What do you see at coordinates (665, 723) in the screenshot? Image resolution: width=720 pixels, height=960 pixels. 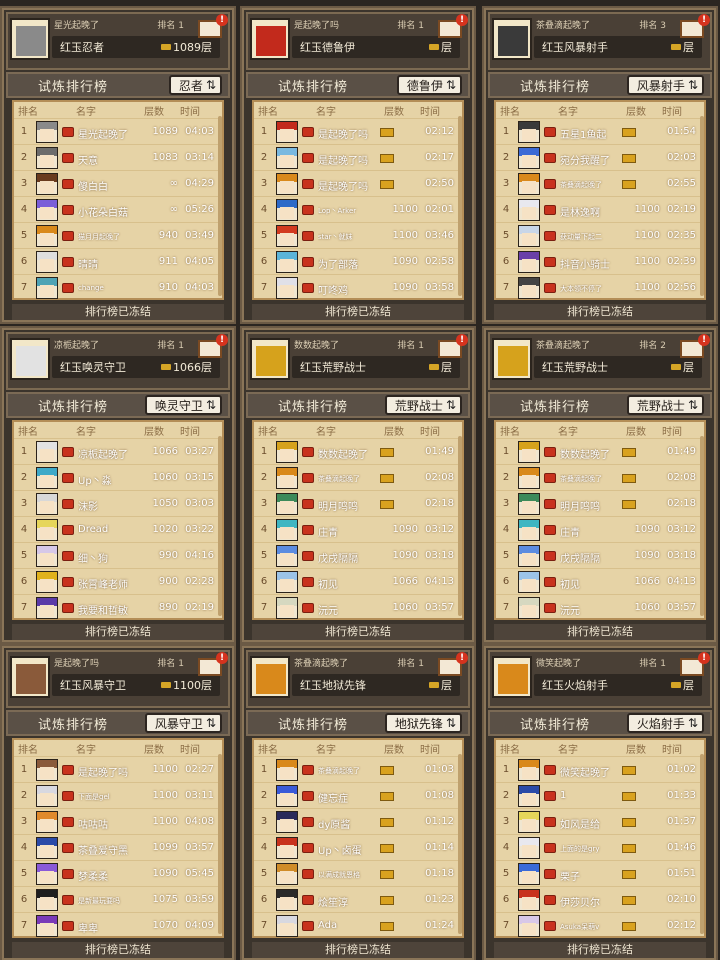 I see `class-switch-button: 火焰射手 ⇅` at bounding box center [665, 723].